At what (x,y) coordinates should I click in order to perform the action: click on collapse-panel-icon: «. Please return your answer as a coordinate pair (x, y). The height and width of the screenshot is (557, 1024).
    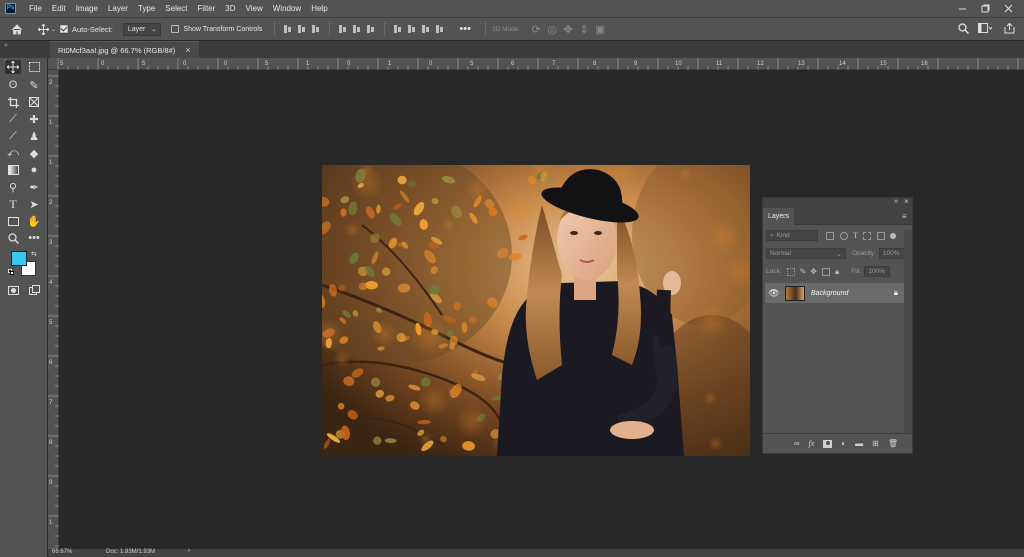
    Looking at the image, I should click on (6, 45).